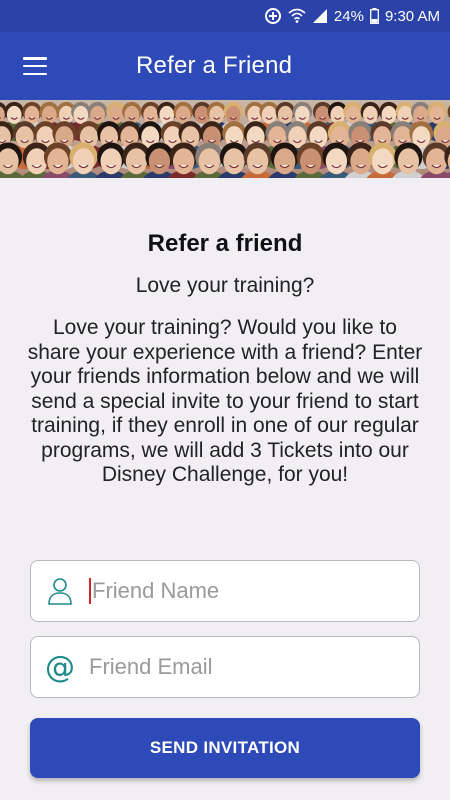 The height and width of the screenshot is (800, 450). I want to click on section-heading: Refer a friend, so click(225, 243).